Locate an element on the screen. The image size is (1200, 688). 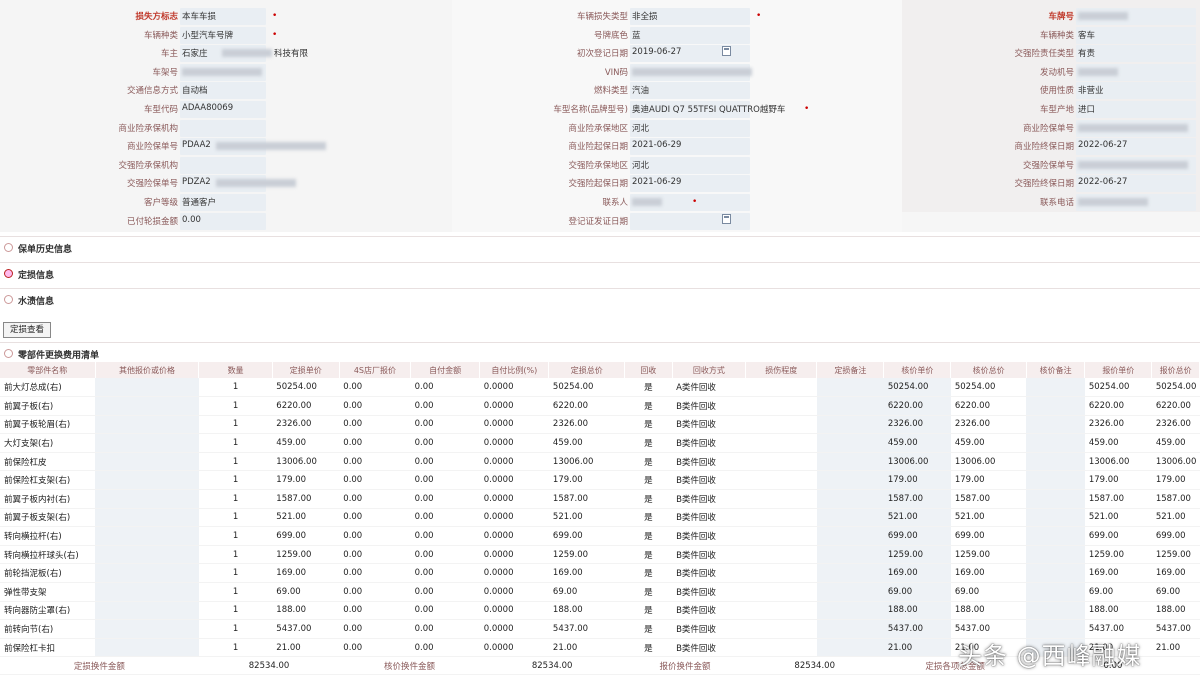
table-cell: 前保险杠支架(右) is located at coordinates (48, 480).